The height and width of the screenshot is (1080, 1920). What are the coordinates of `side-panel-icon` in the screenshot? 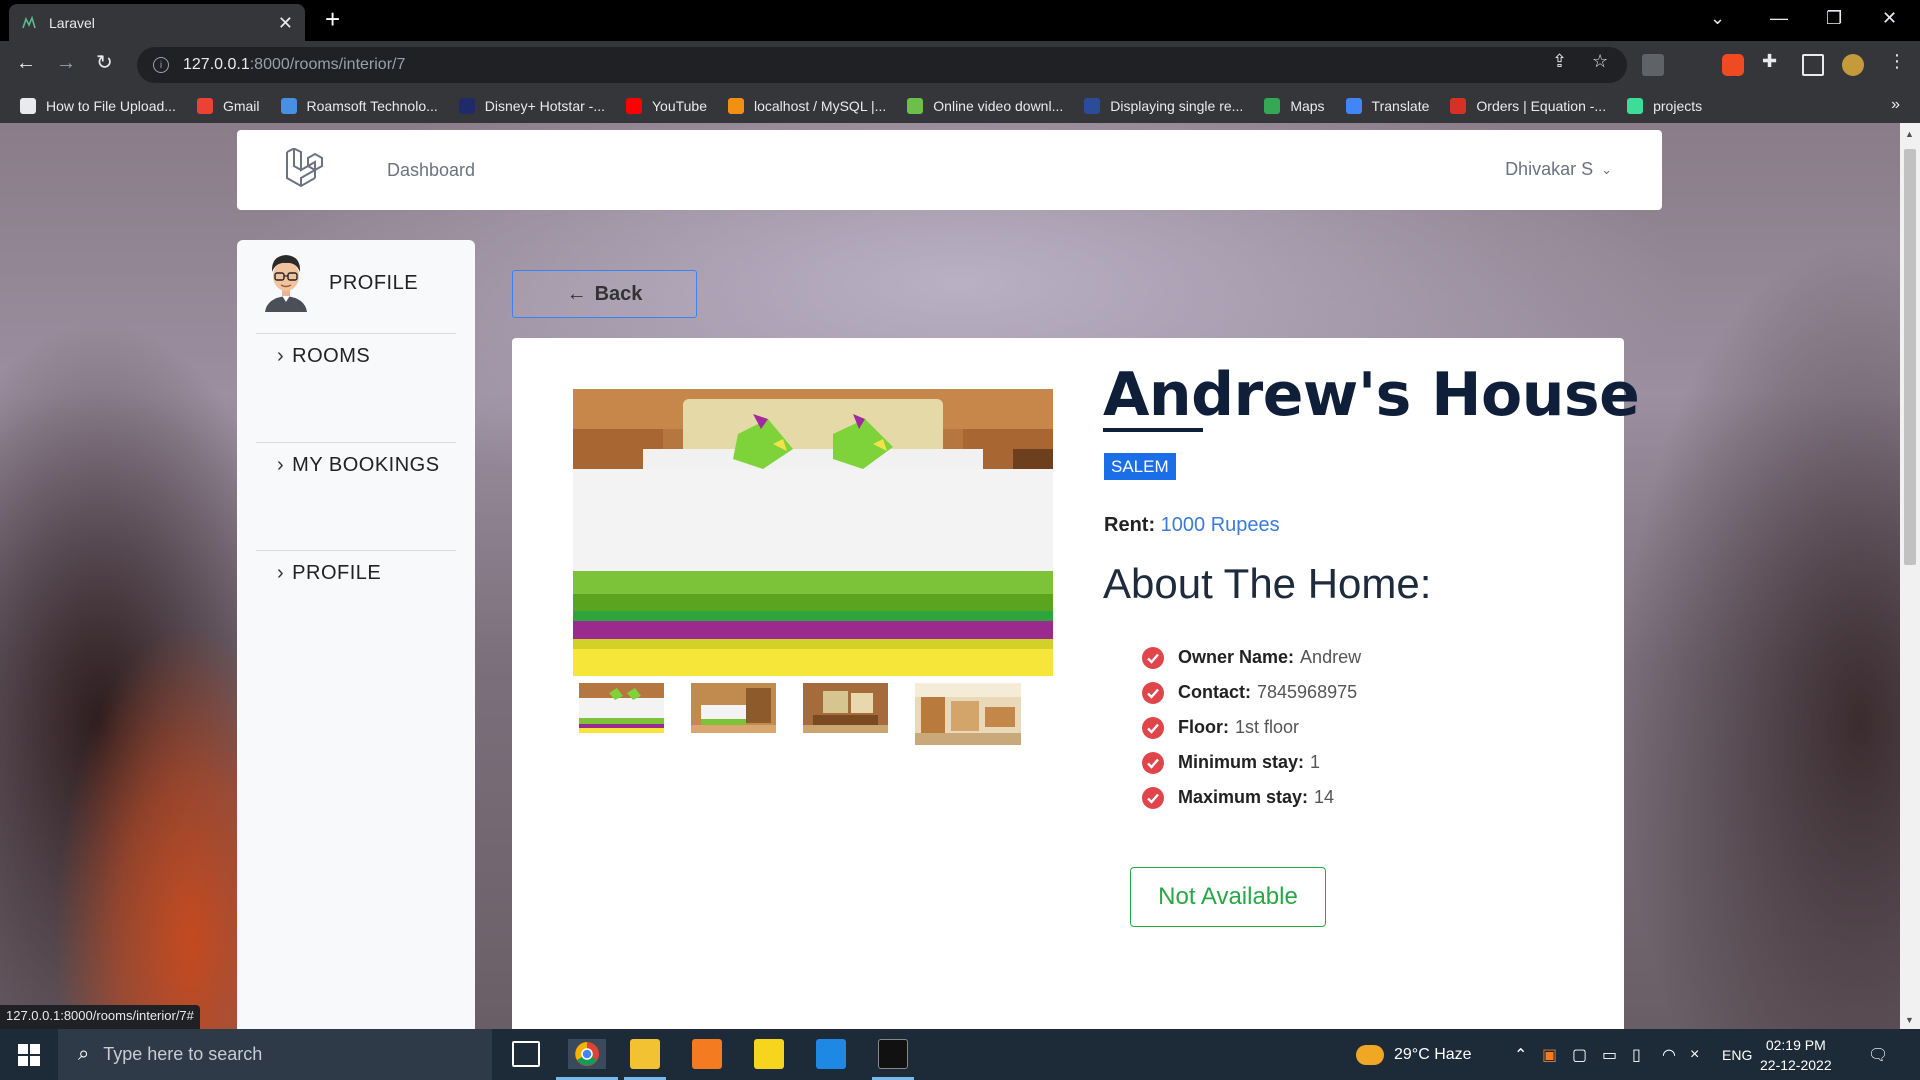 It's located at (1813, 65).